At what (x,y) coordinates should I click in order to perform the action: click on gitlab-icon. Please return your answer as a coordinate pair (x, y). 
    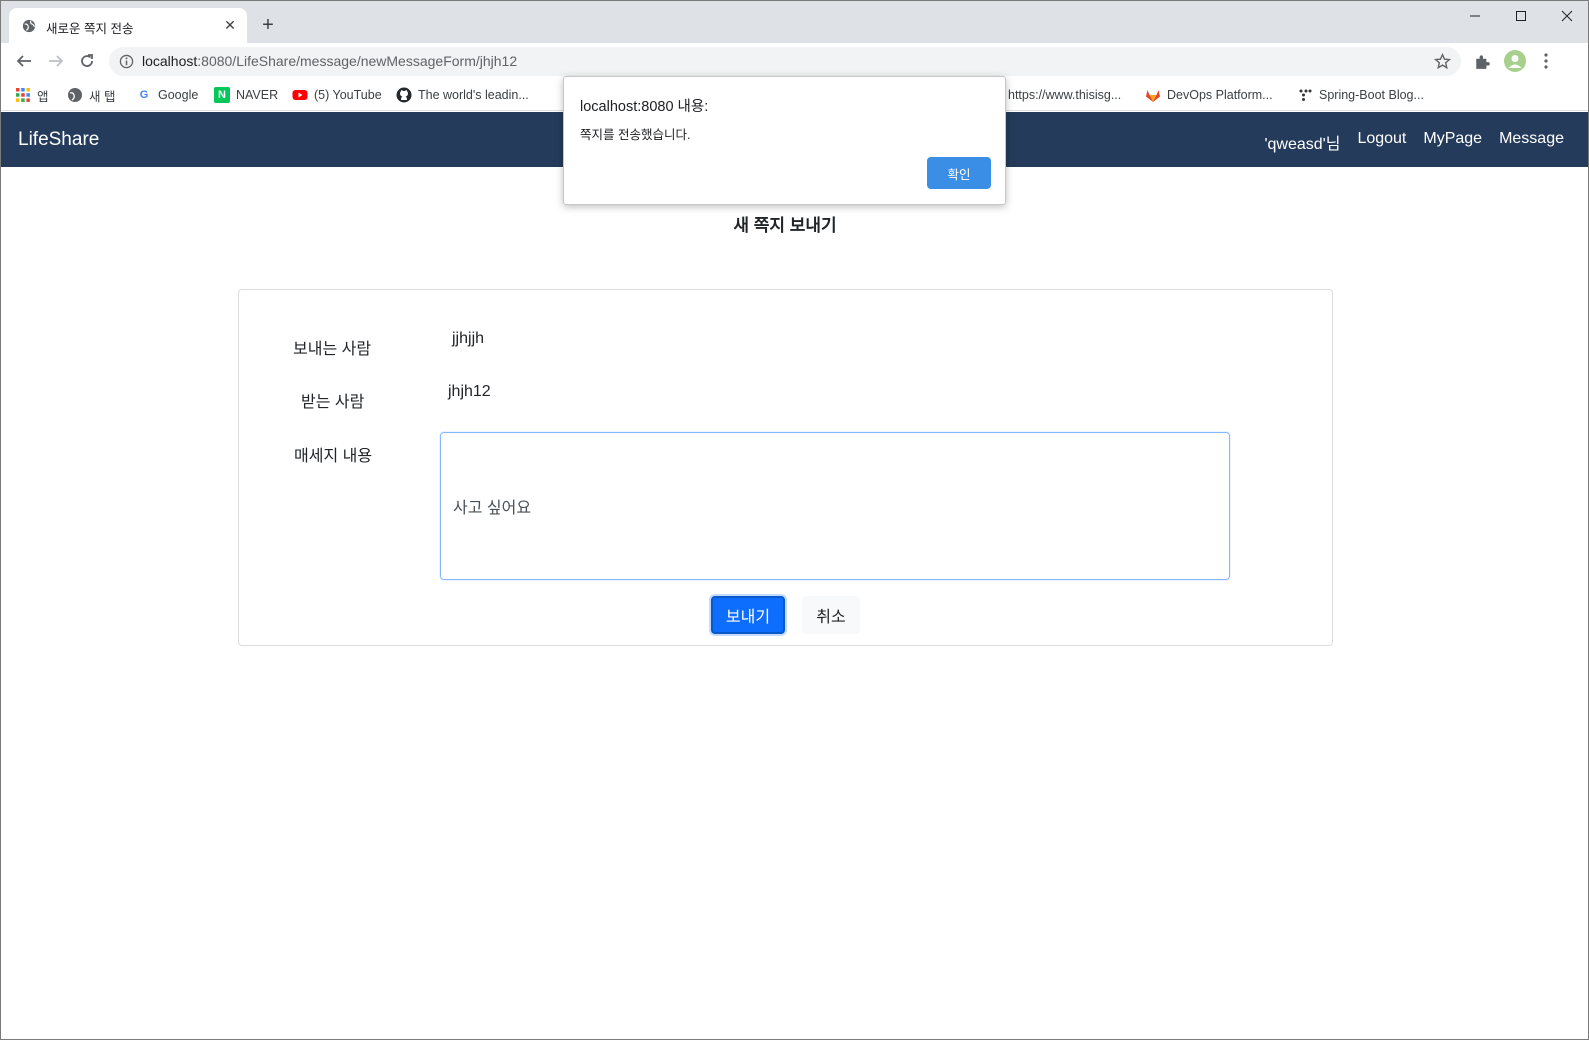
    Looking at the image, I should click on (1153, 96).